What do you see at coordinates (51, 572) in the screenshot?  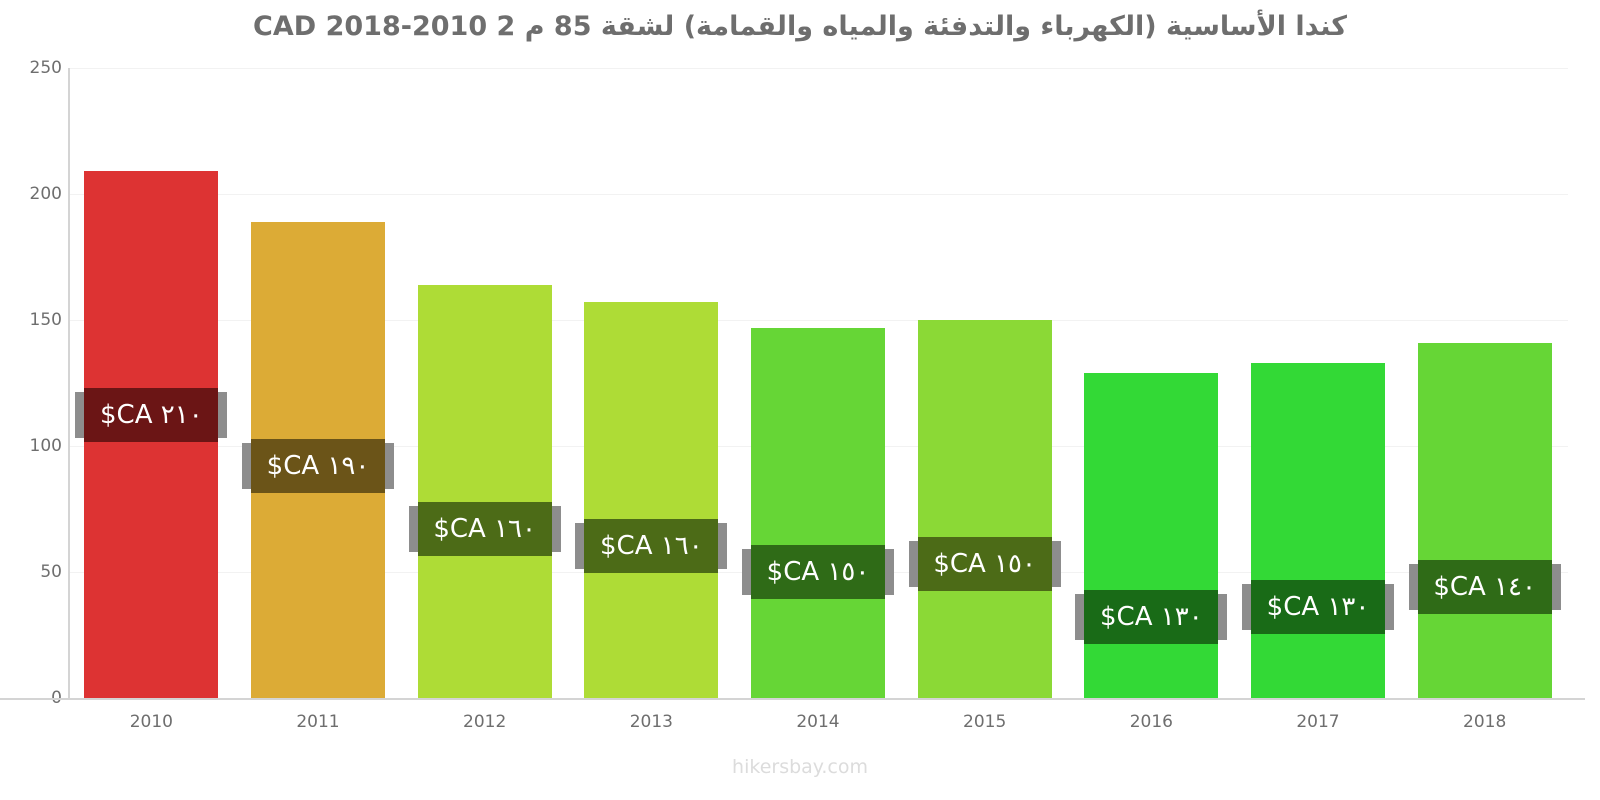 I see `y-axis-tick-label: 50` at bounding box center [51, 572].